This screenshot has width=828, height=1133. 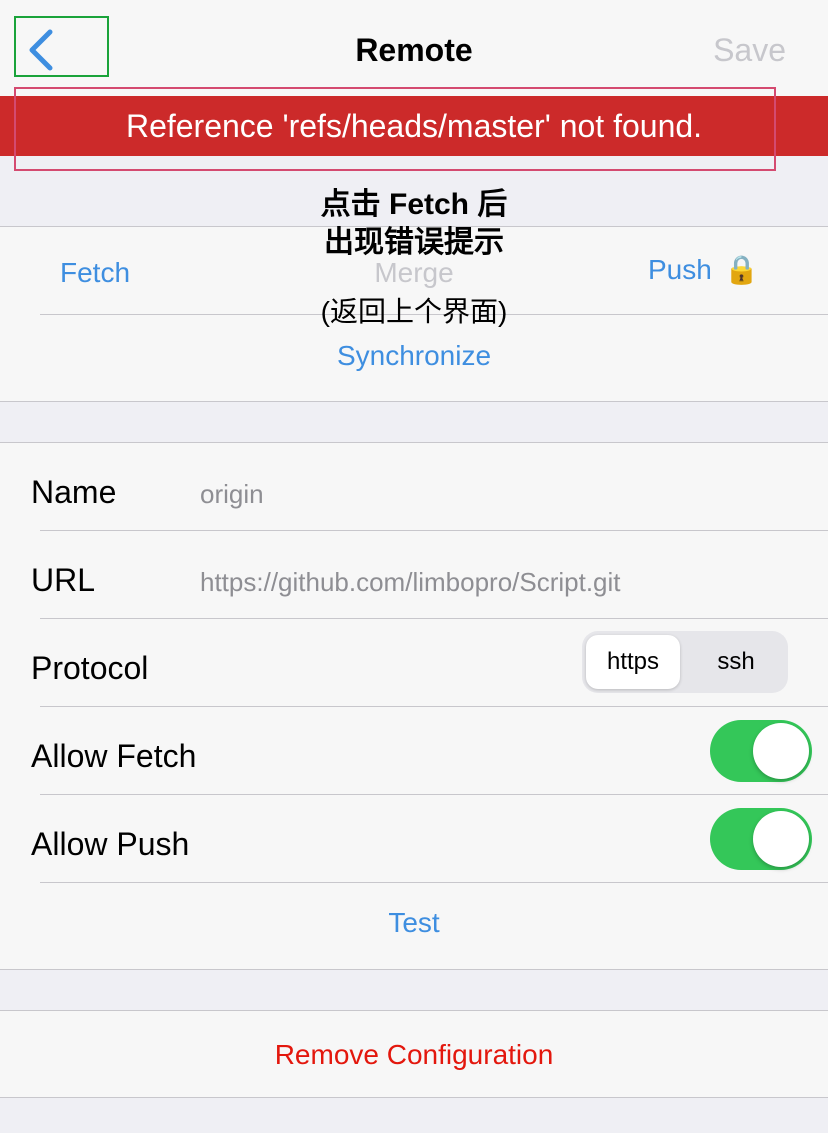 I want to click on annotation-line-3: (返回上个界面), so click(x=414, y=311).